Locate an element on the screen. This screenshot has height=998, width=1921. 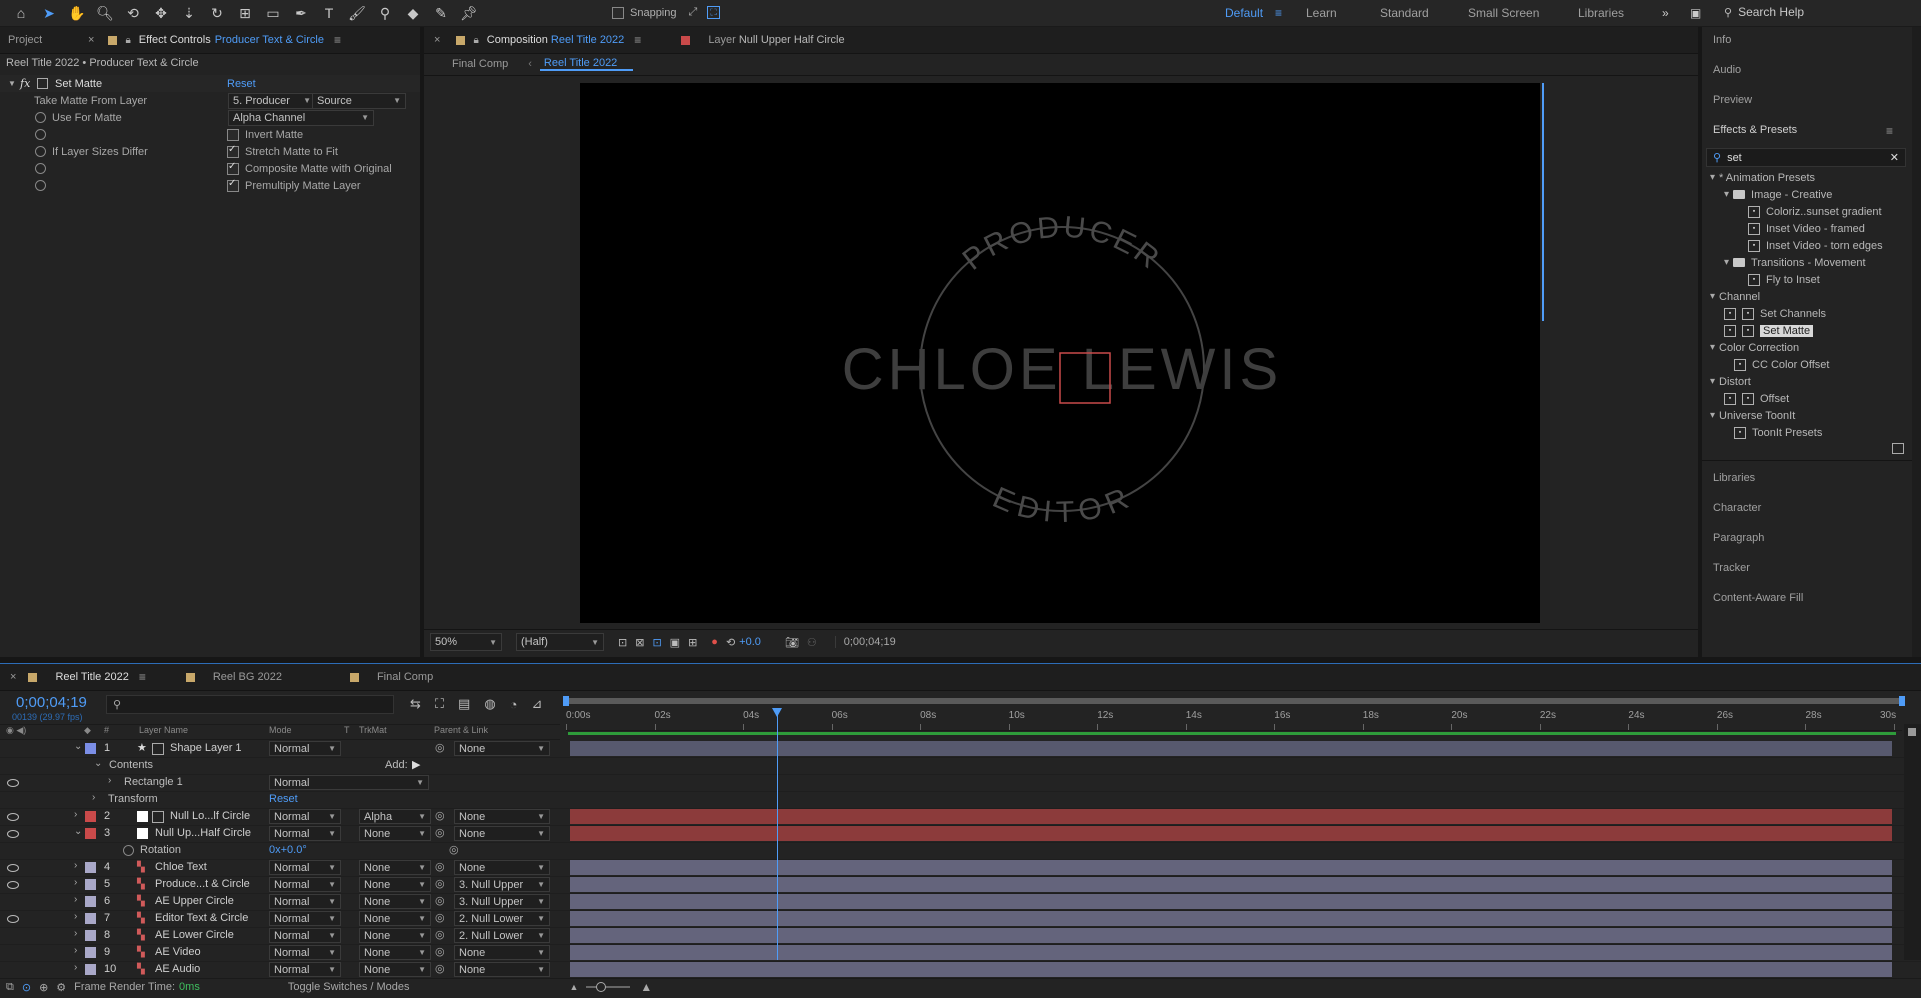
exposure-value: +0.0 is located at coordinates (750, 642).